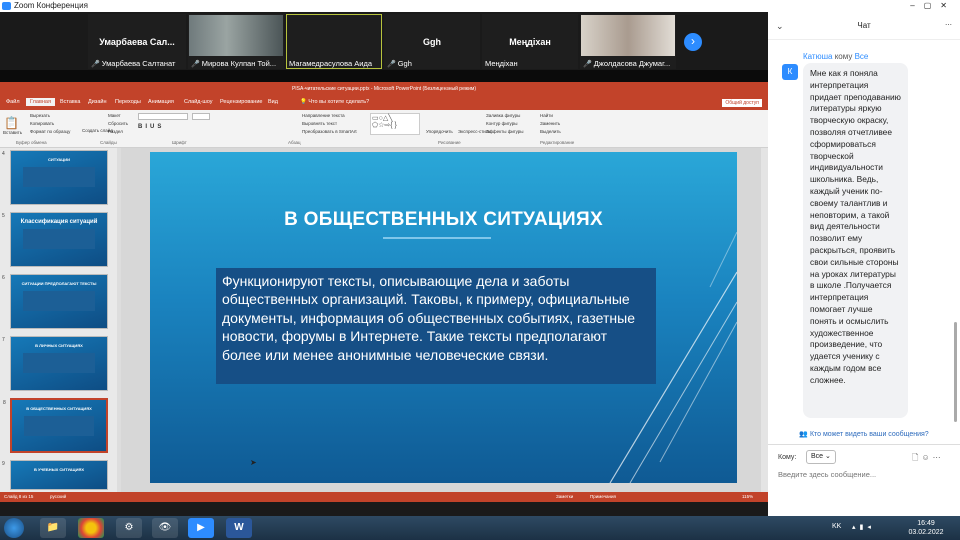 The image size is (960, 540). What do you see at coordinates (40, 115) in the screenshot?
I see `cut-button: Вырезать` at bounding box center [40, 115].